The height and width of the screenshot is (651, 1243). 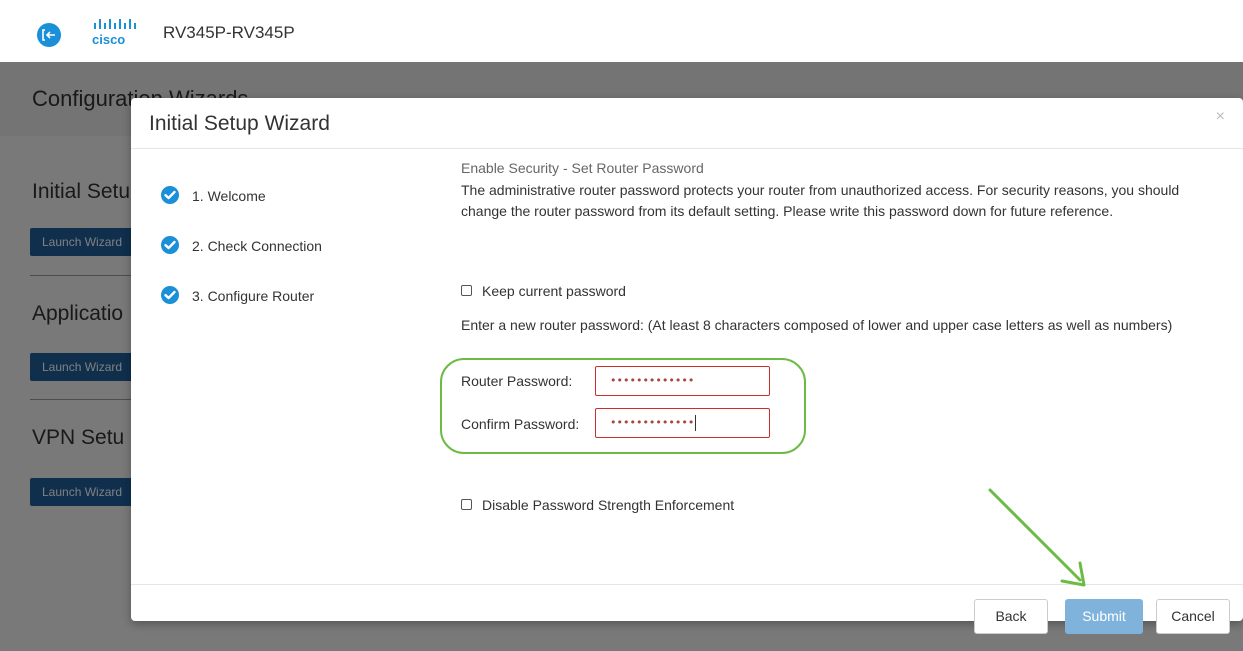 I want to click on logo-text: cisco, so click(x=108, y=39).